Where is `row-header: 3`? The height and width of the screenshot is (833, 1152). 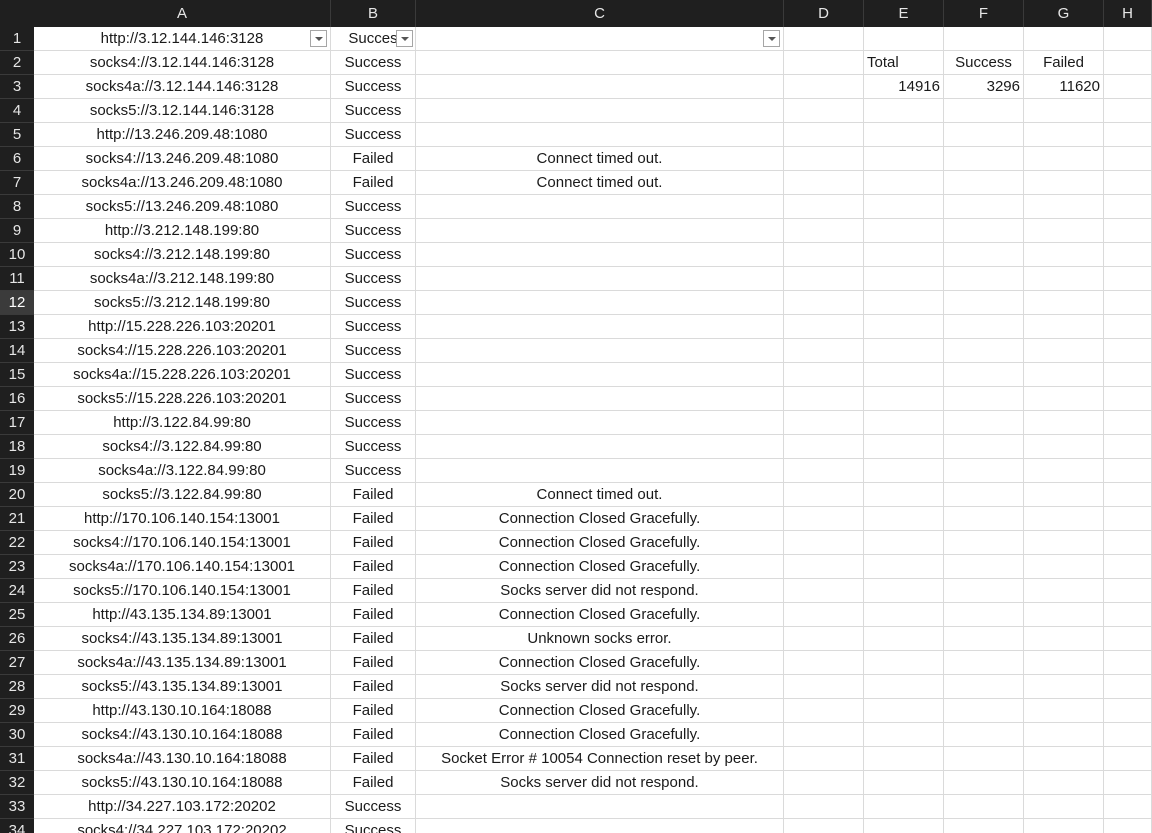 row-header: 3 is located at coordinates (17, 87).